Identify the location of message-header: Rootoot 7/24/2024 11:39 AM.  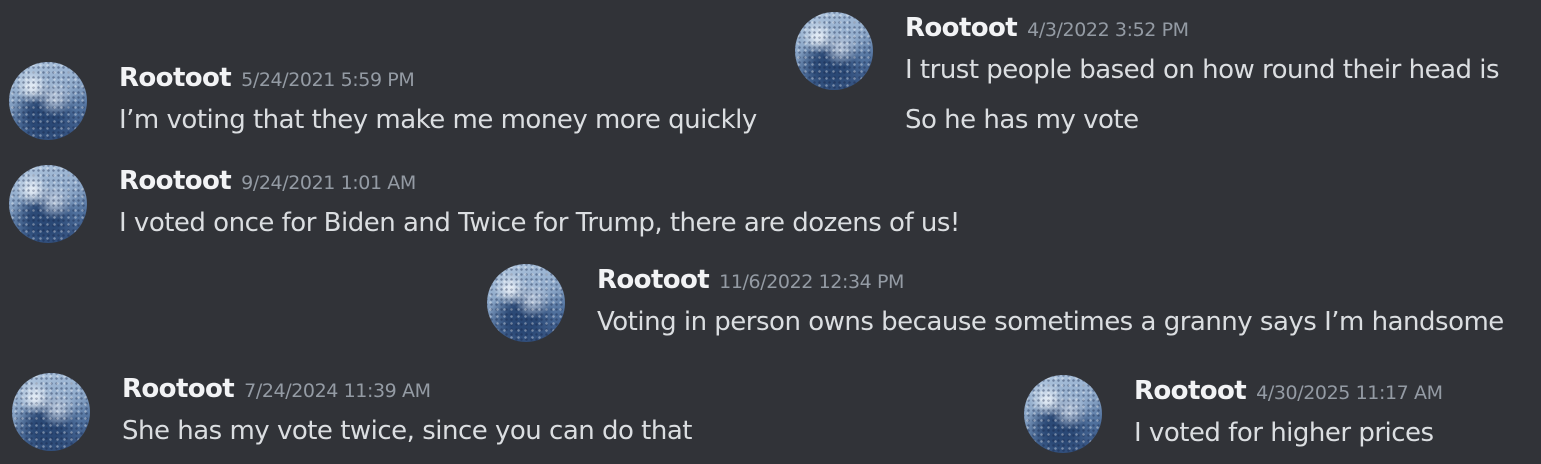
(407, 389).